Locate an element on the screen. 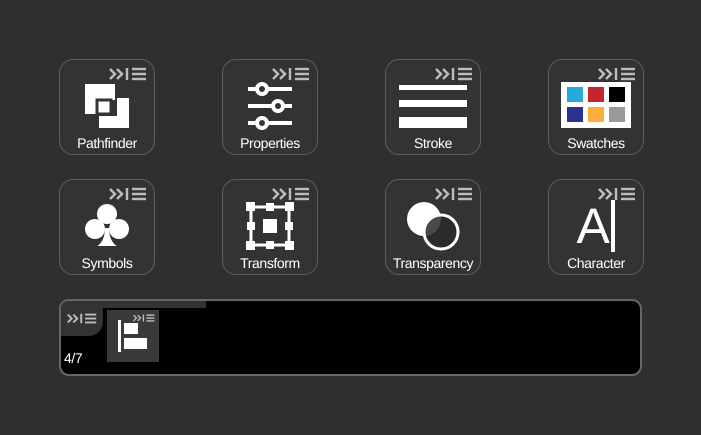  panel-button: Properties is located at coordinates (270, 107).